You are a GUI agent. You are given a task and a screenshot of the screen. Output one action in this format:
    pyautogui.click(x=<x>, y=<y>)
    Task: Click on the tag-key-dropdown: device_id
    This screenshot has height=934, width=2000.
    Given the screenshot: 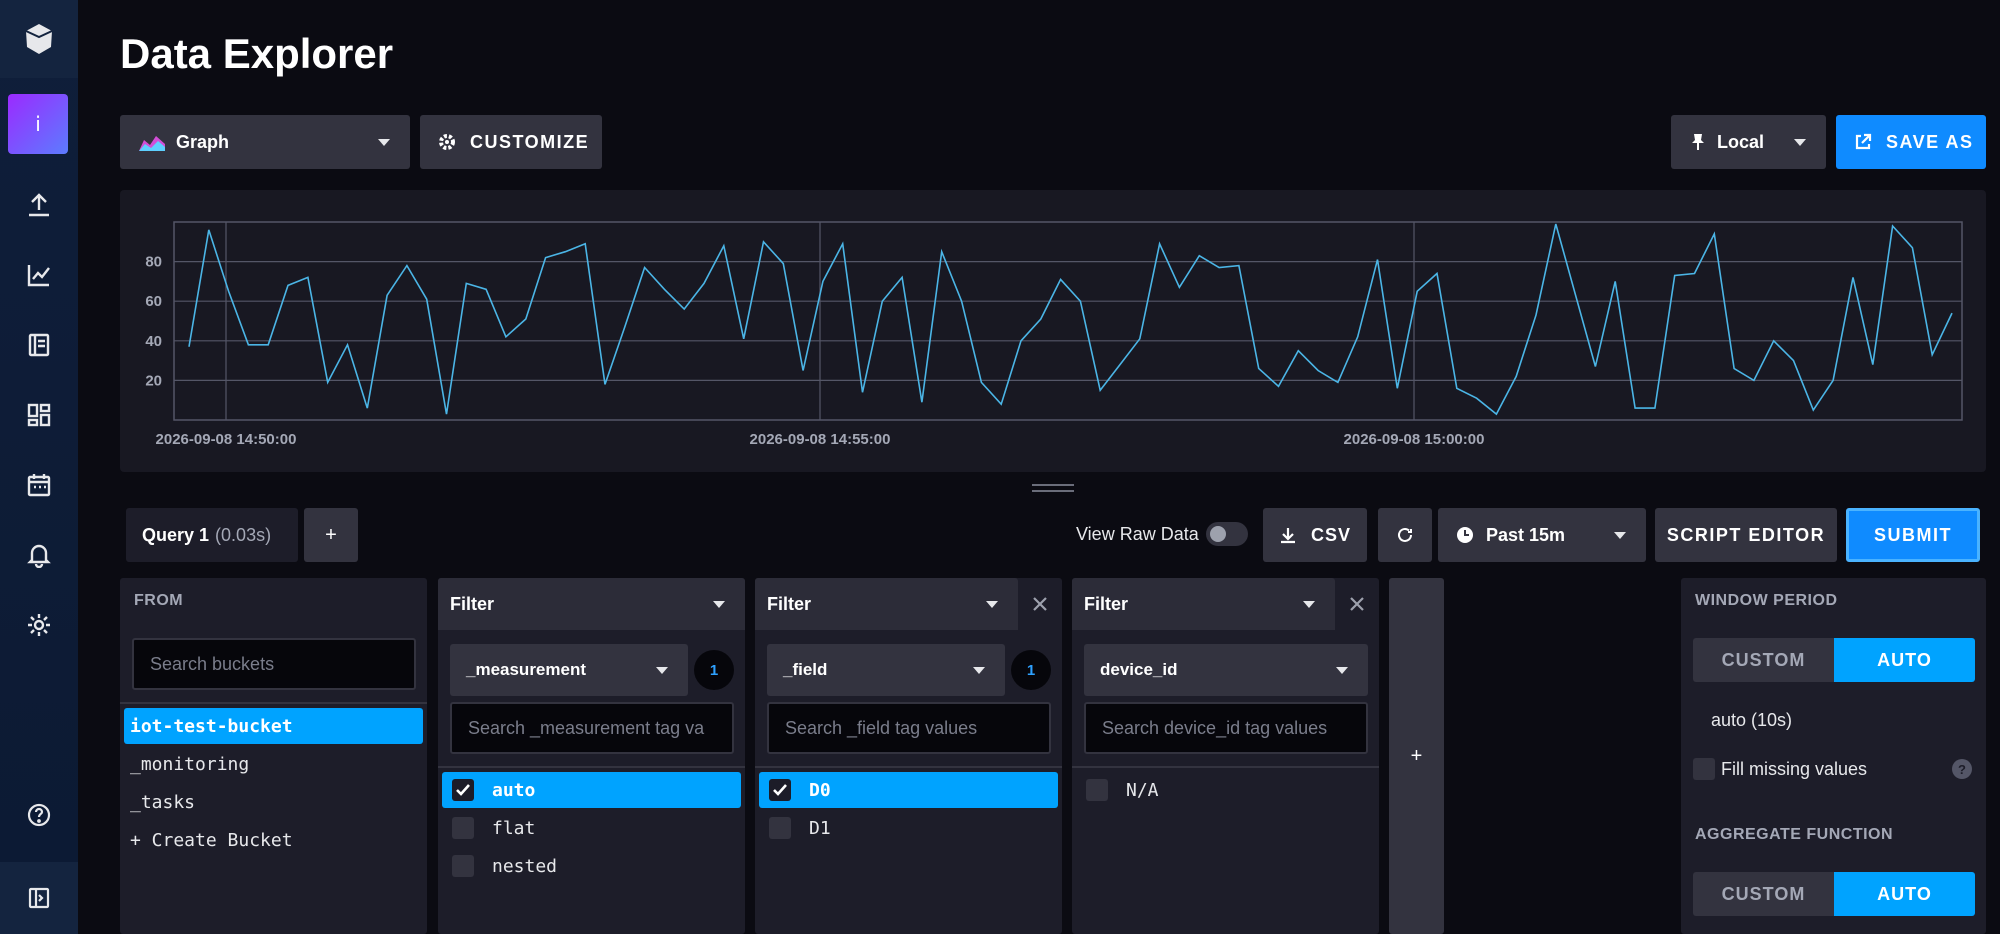 What is the action you would take?
    pyautogui.click(x=1226, y=670)
    